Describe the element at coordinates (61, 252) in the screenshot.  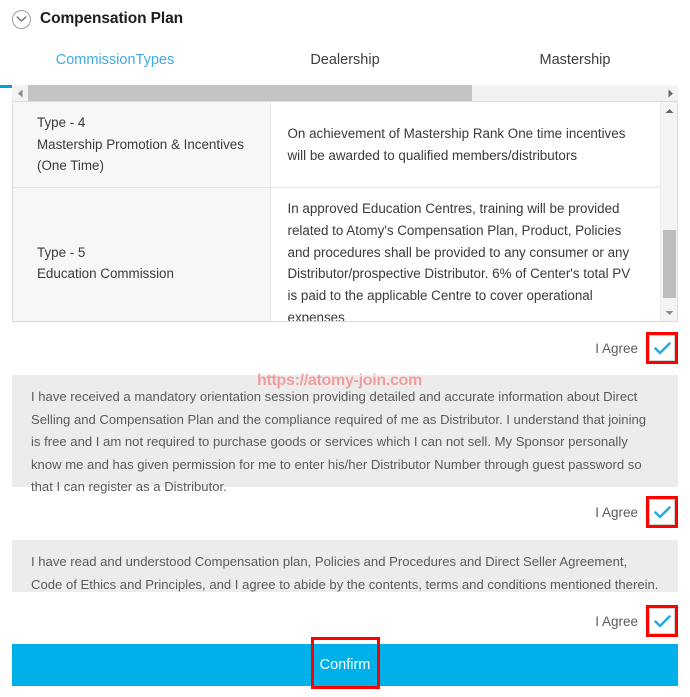
I see `type-line: Type - 5` at that location.